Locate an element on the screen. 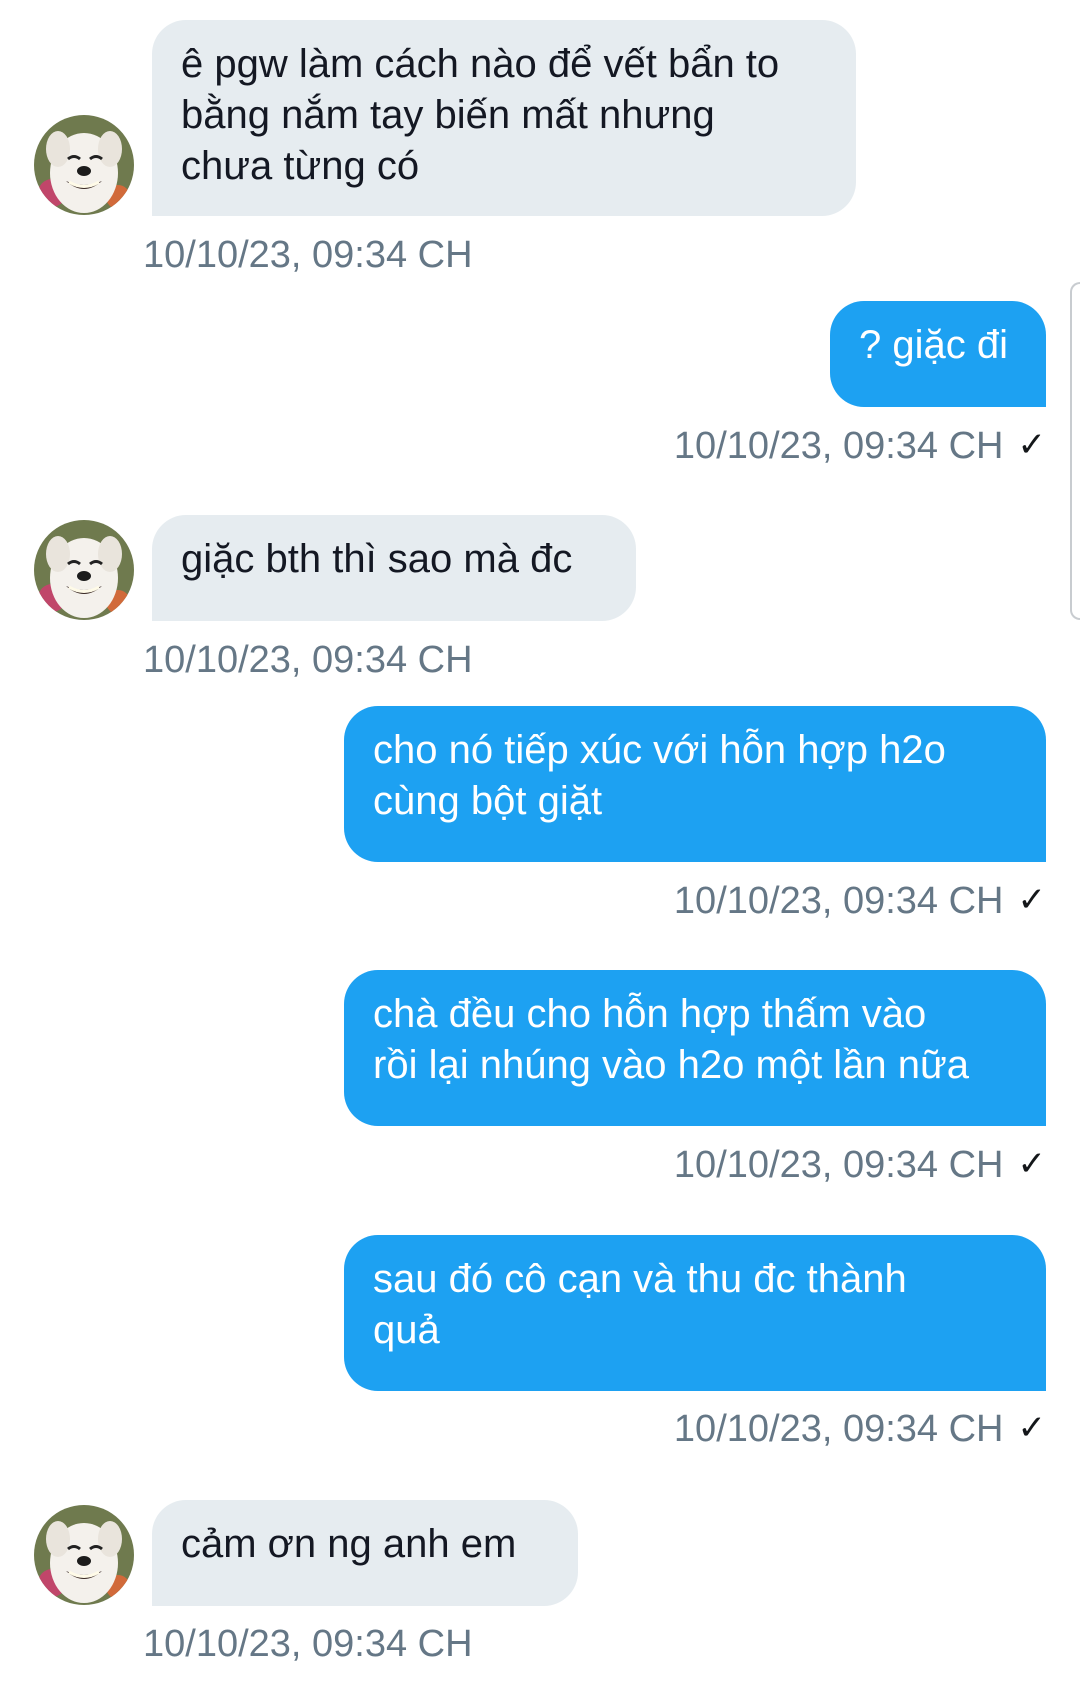  message-line: giặc bth thì sao mà đc is located at coordinates (377, 559).